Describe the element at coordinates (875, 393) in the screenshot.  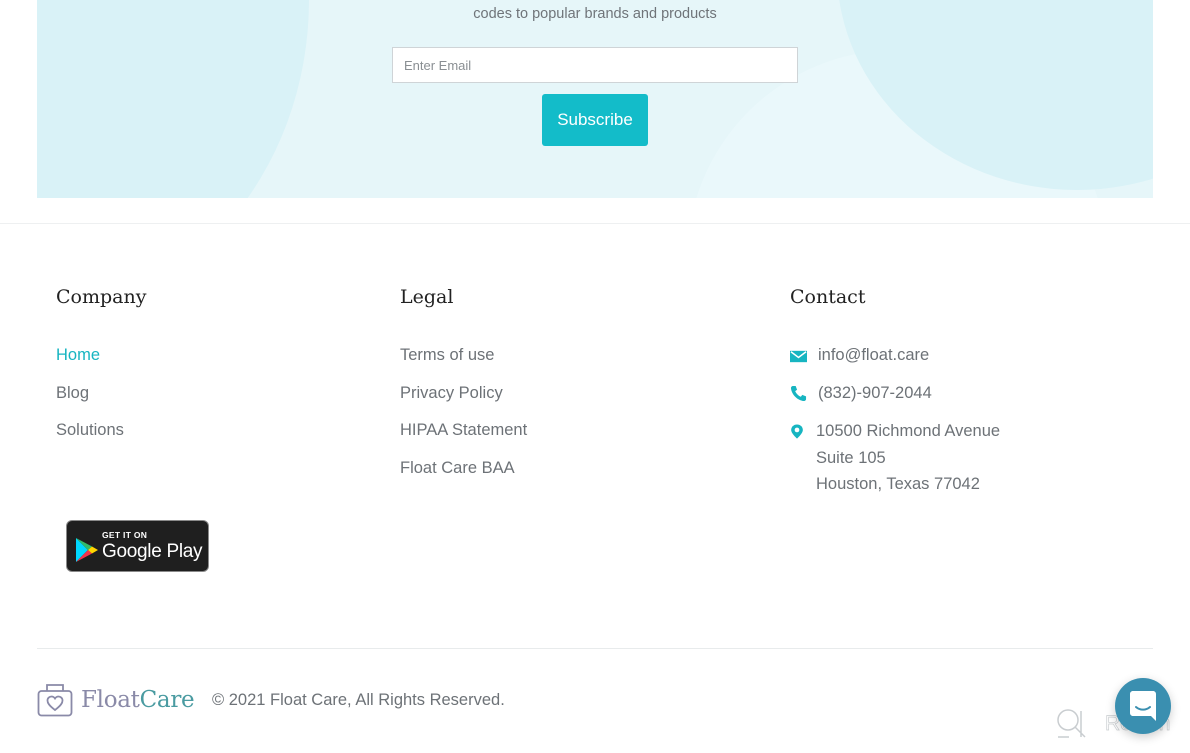
I see `contact-phone-text: (832)-907-2044` at that location.